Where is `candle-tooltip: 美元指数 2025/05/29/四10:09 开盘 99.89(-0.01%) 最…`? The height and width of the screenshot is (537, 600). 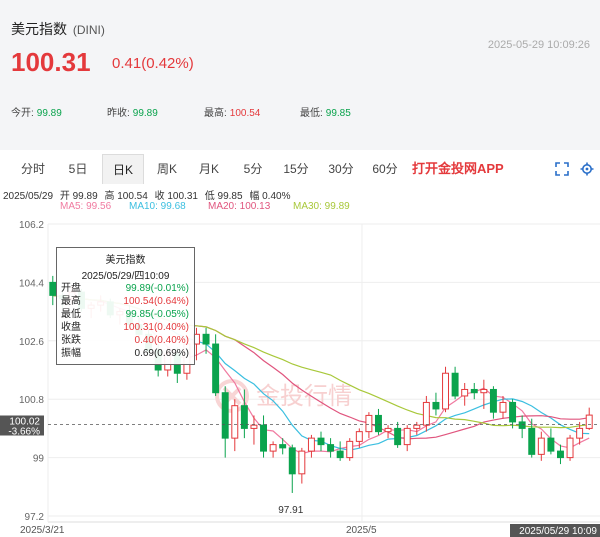
candle-tooltip: 美元指数 2025/05/29/四10:09 开盘 99.89(-0.01%) 最… is located at coordinates (125, 306).